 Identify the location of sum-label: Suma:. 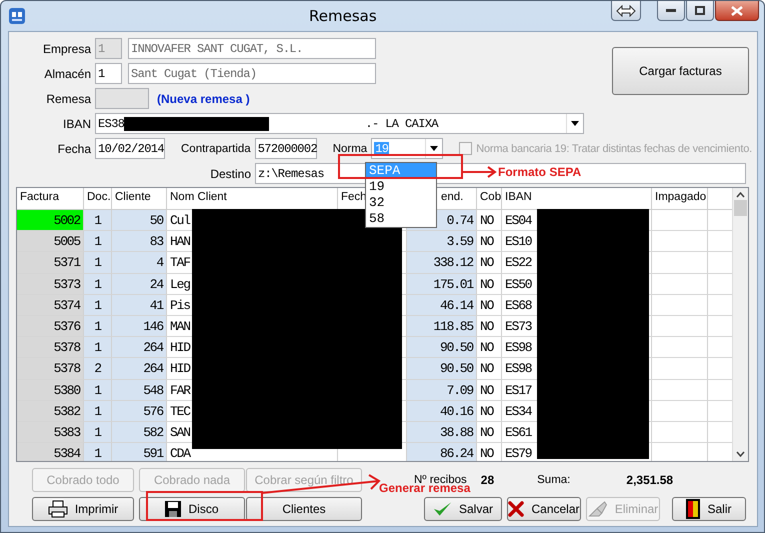
(553, 480).